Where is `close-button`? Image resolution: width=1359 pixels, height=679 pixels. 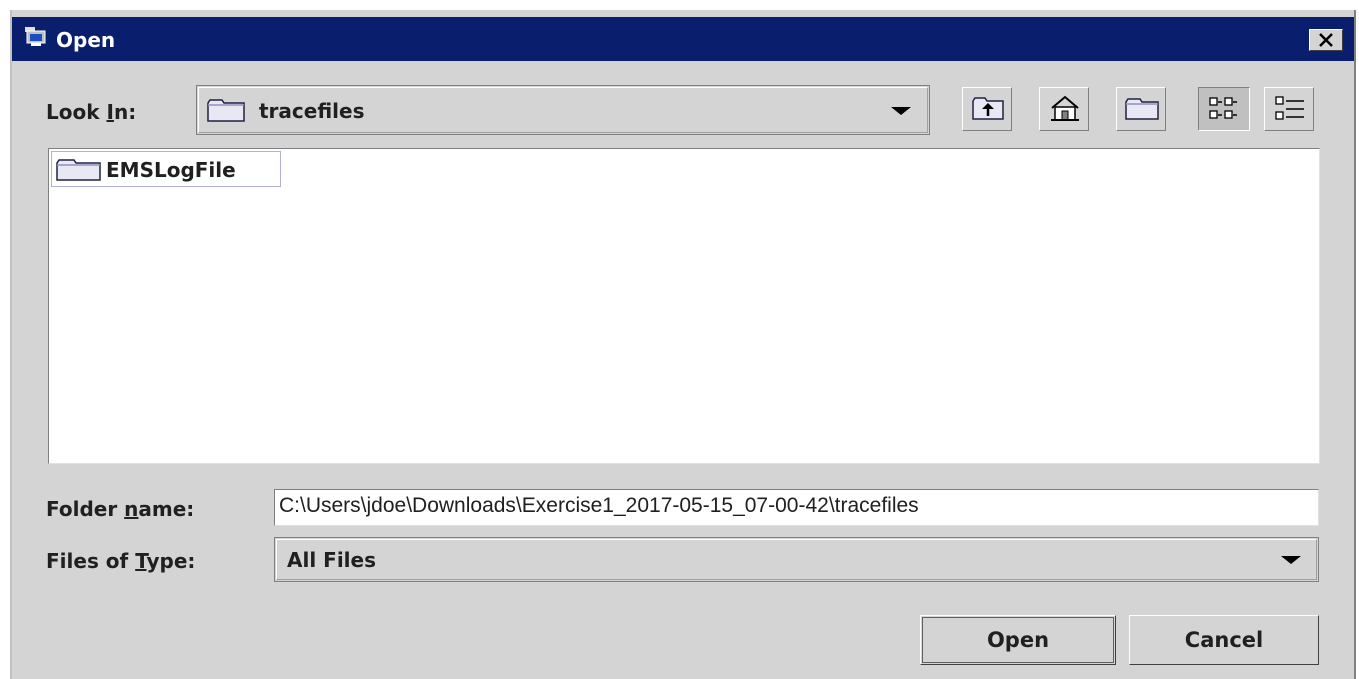
close-button is located at coordinates (1326, 40).